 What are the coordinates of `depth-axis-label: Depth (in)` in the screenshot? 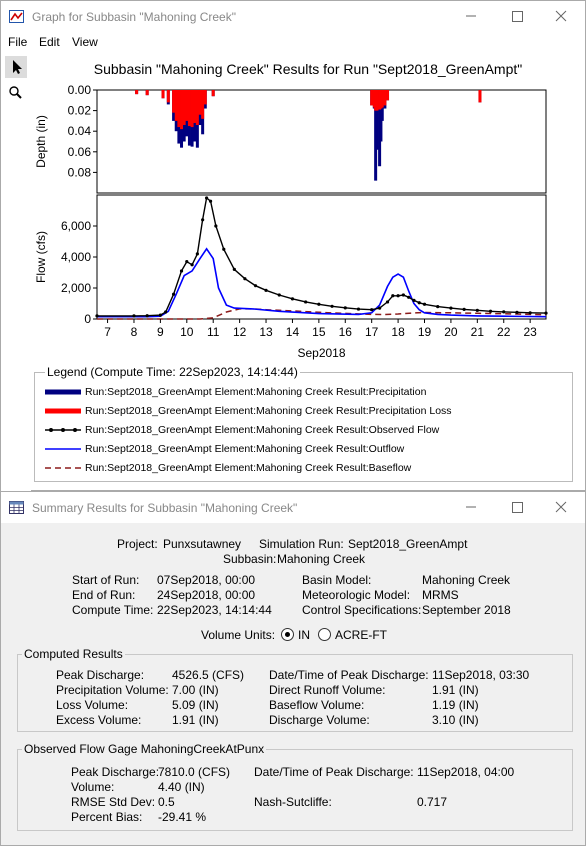 It's located at (41, 141).